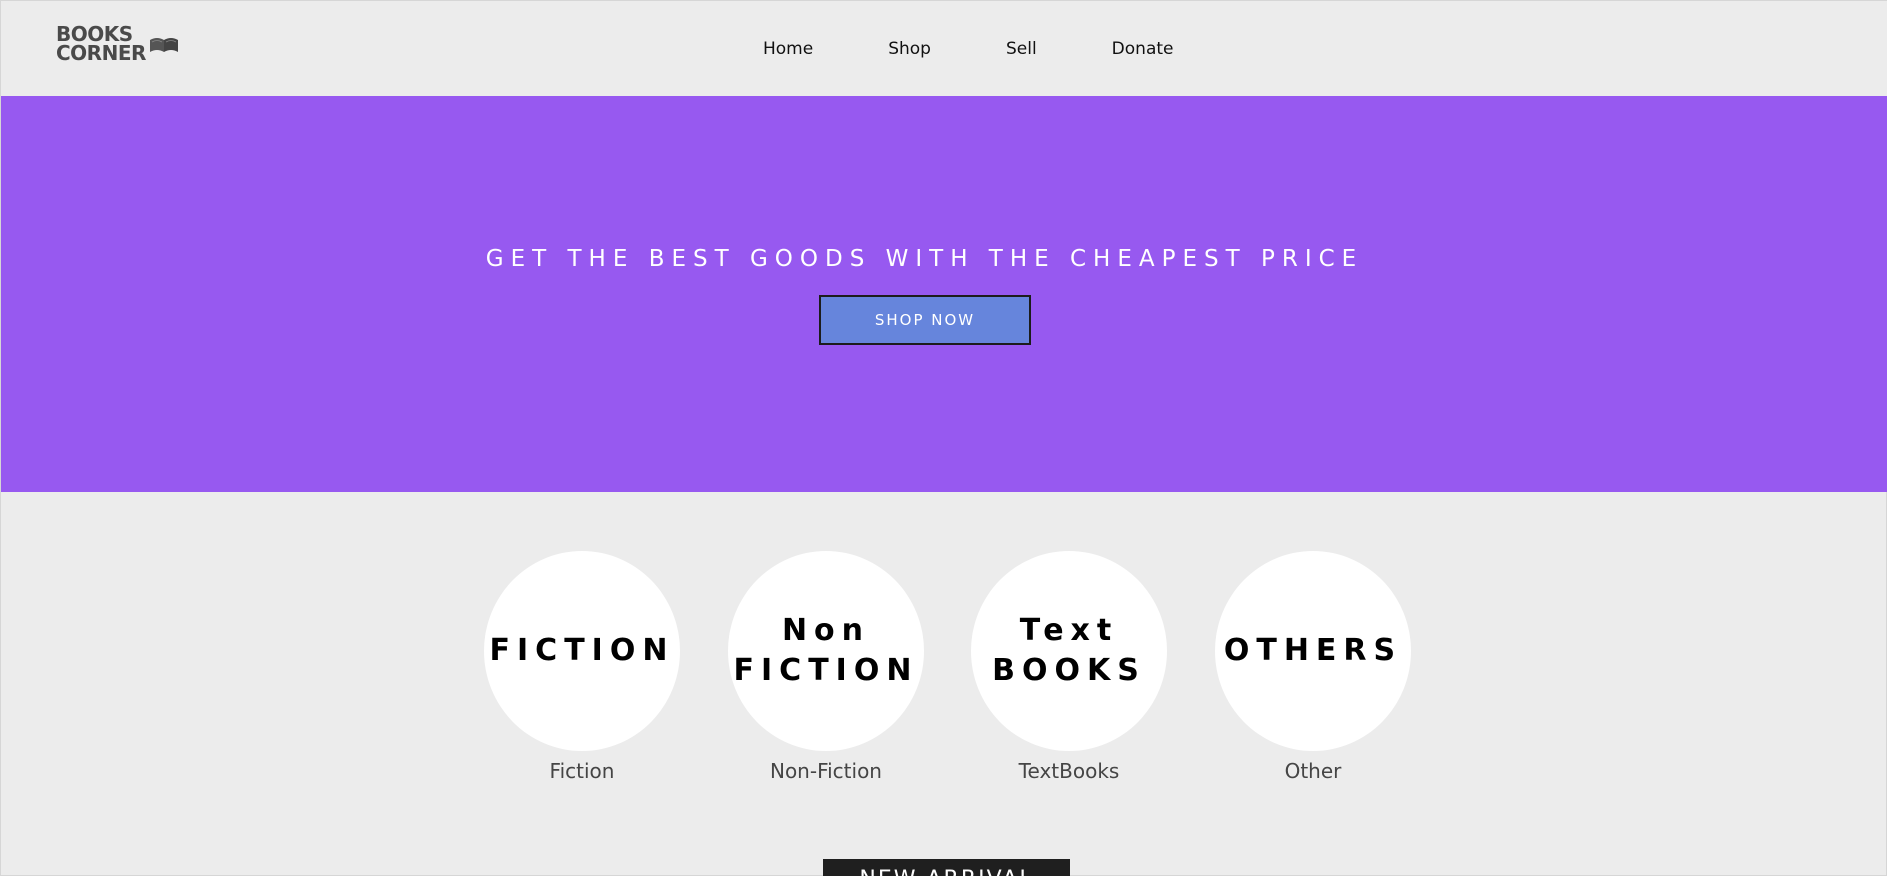 The image size is (1887, 876). I want to click on category-circle: Non FICTION, so click(826, 651).